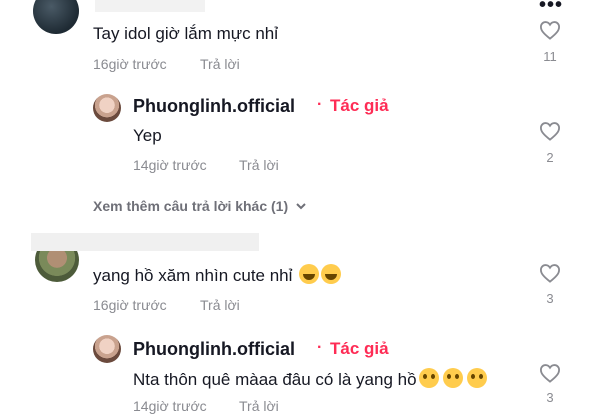 This screenshot has width=600, height=414. I want to click on comment-text-content: yang hồ xăm nhìn cute nhỉ, so click(193, 275).